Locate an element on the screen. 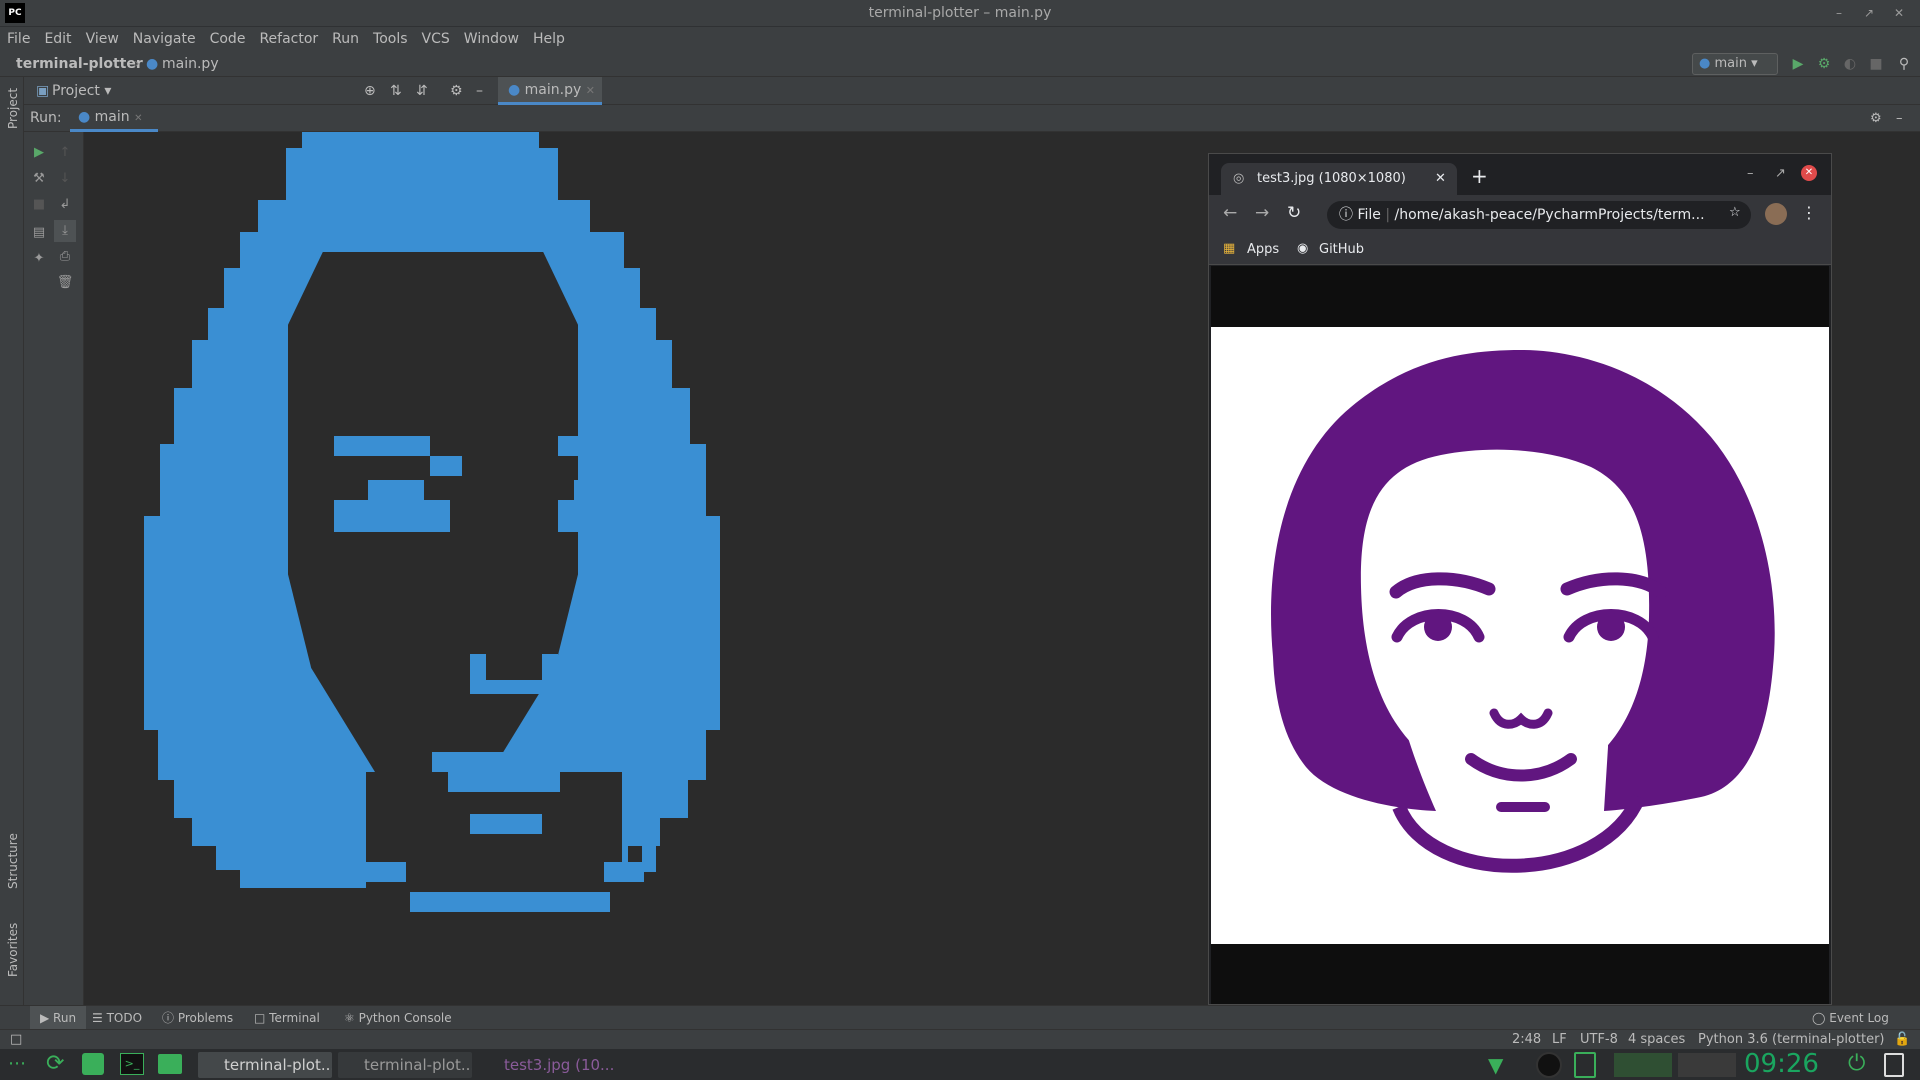 Image resolution: width=1920 pixels, height=1080 pixels. avatar is located at coordinates (1776, 214).